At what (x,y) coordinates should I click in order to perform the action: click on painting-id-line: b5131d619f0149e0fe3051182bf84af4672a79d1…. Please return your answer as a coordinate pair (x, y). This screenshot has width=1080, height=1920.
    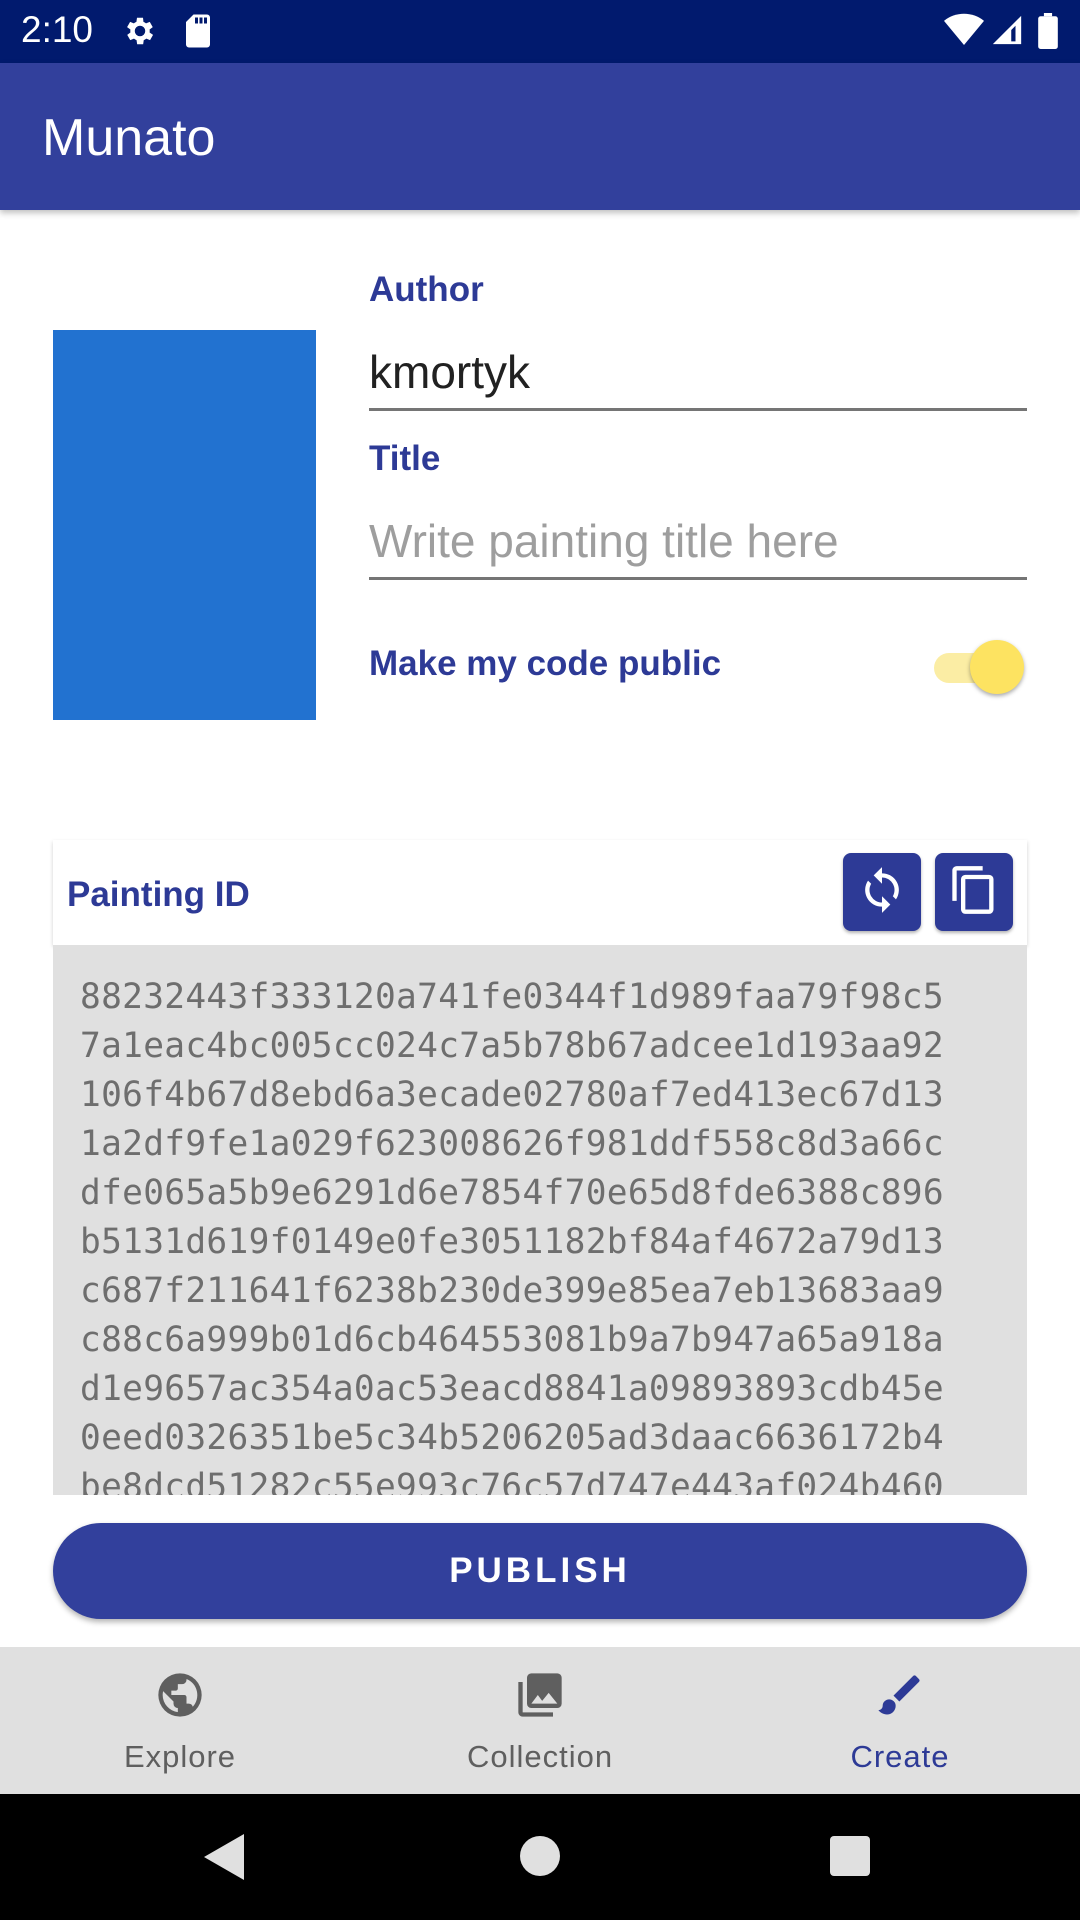
    Looking at the image, I should click on (512, 1242).